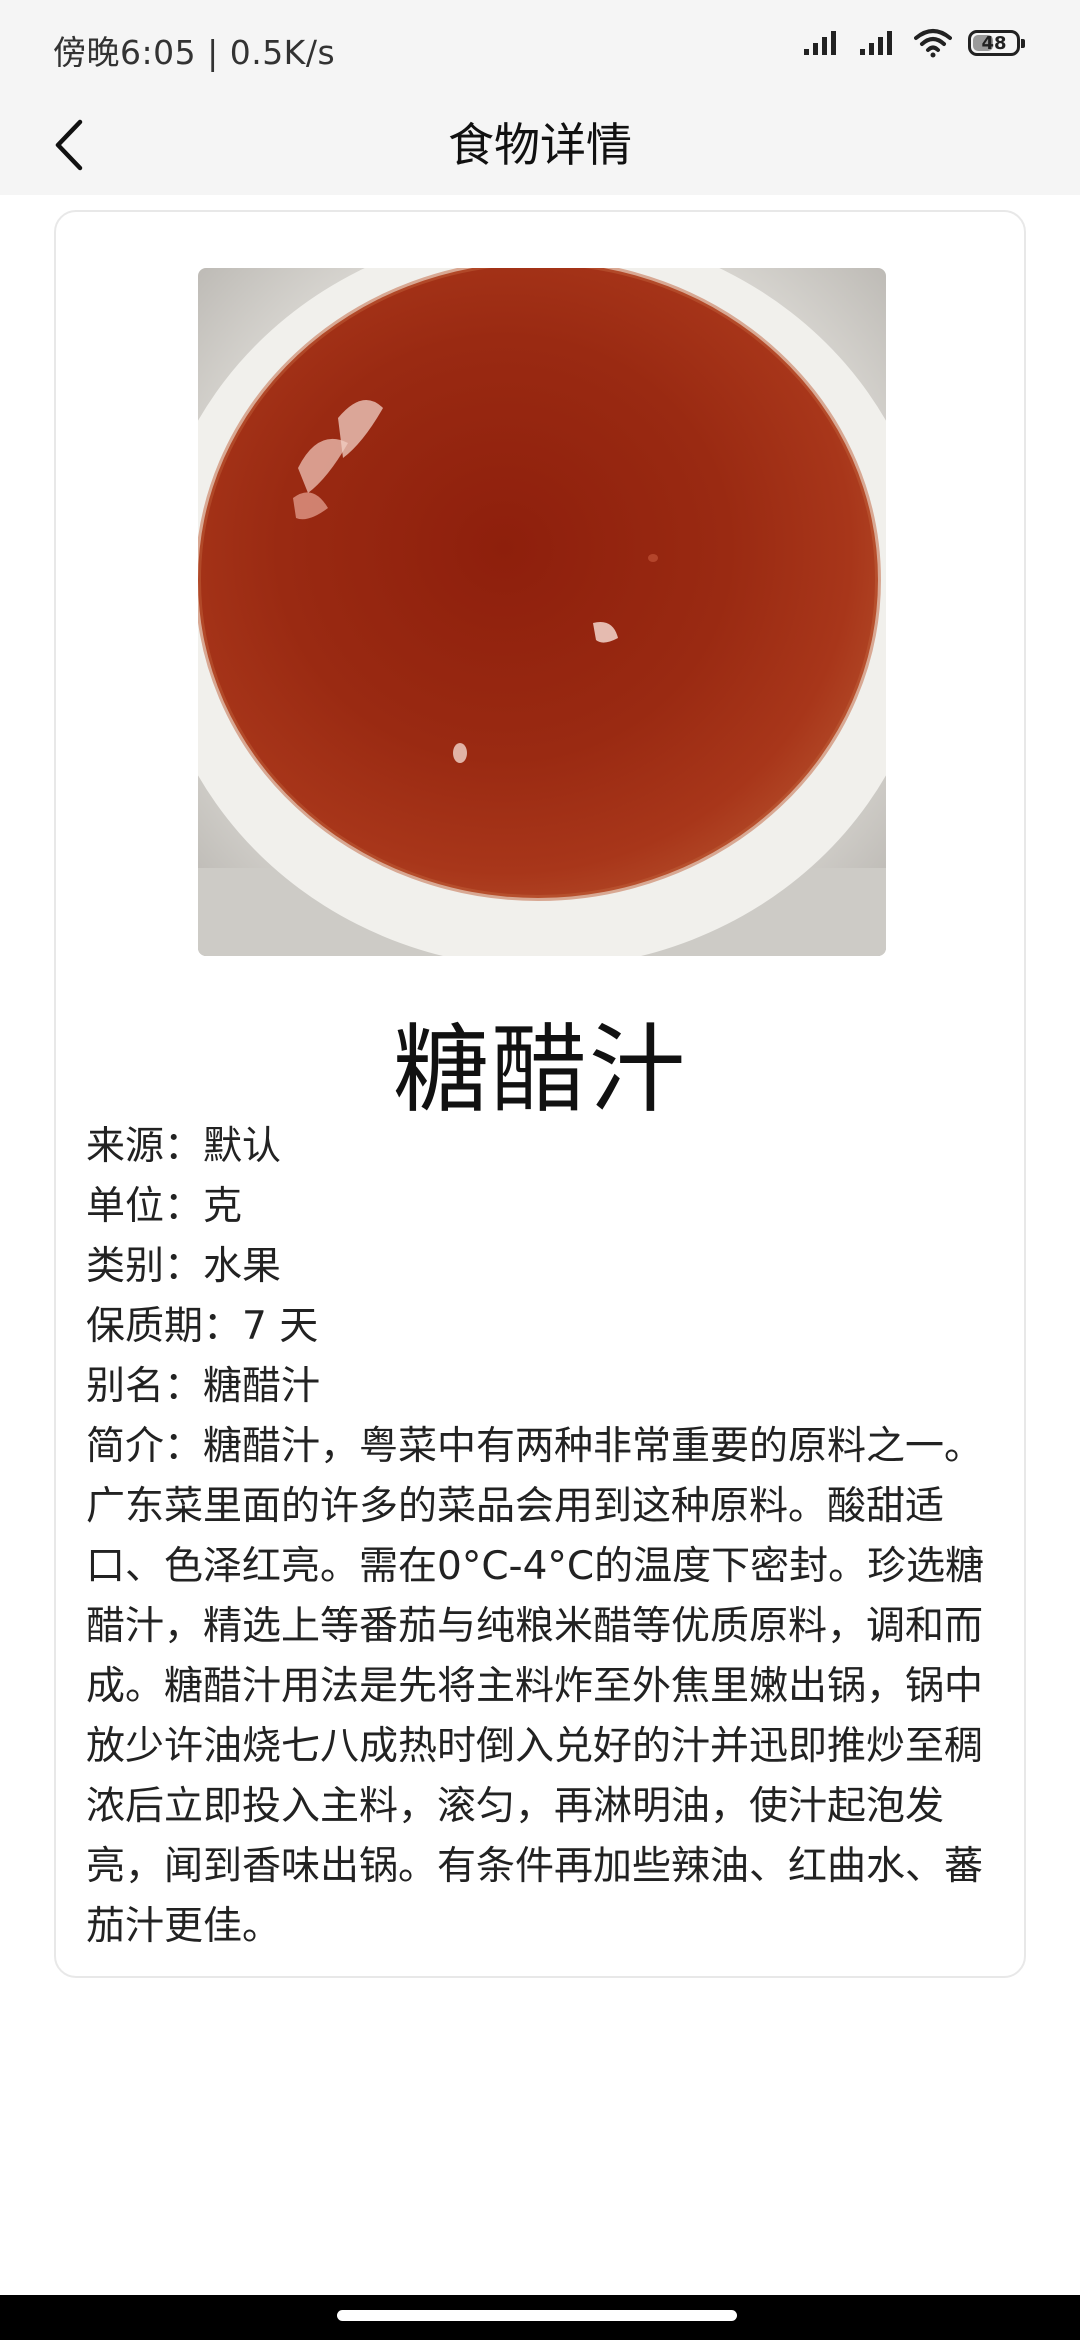 This screenshot has width=1080, height=2340. I want to click on battery-percent: 48, so click(994, 43).